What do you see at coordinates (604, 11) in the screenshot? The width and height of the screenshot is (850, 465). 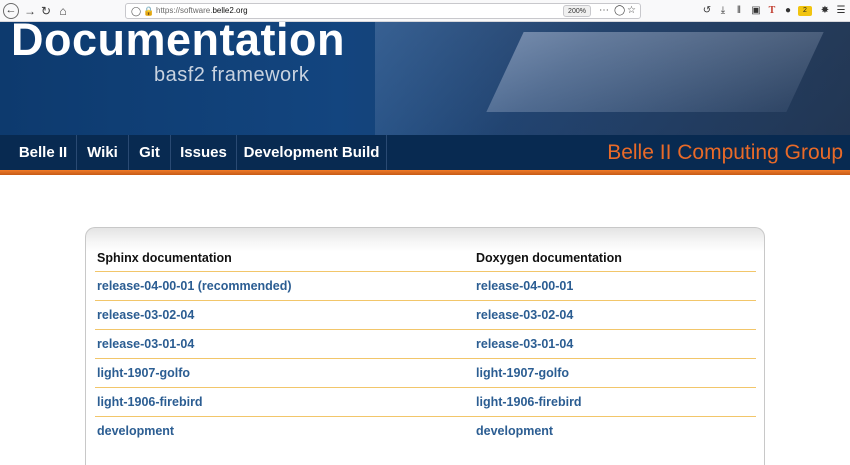 I see `more-icon: ⋯` at bounding box center [604, 11].